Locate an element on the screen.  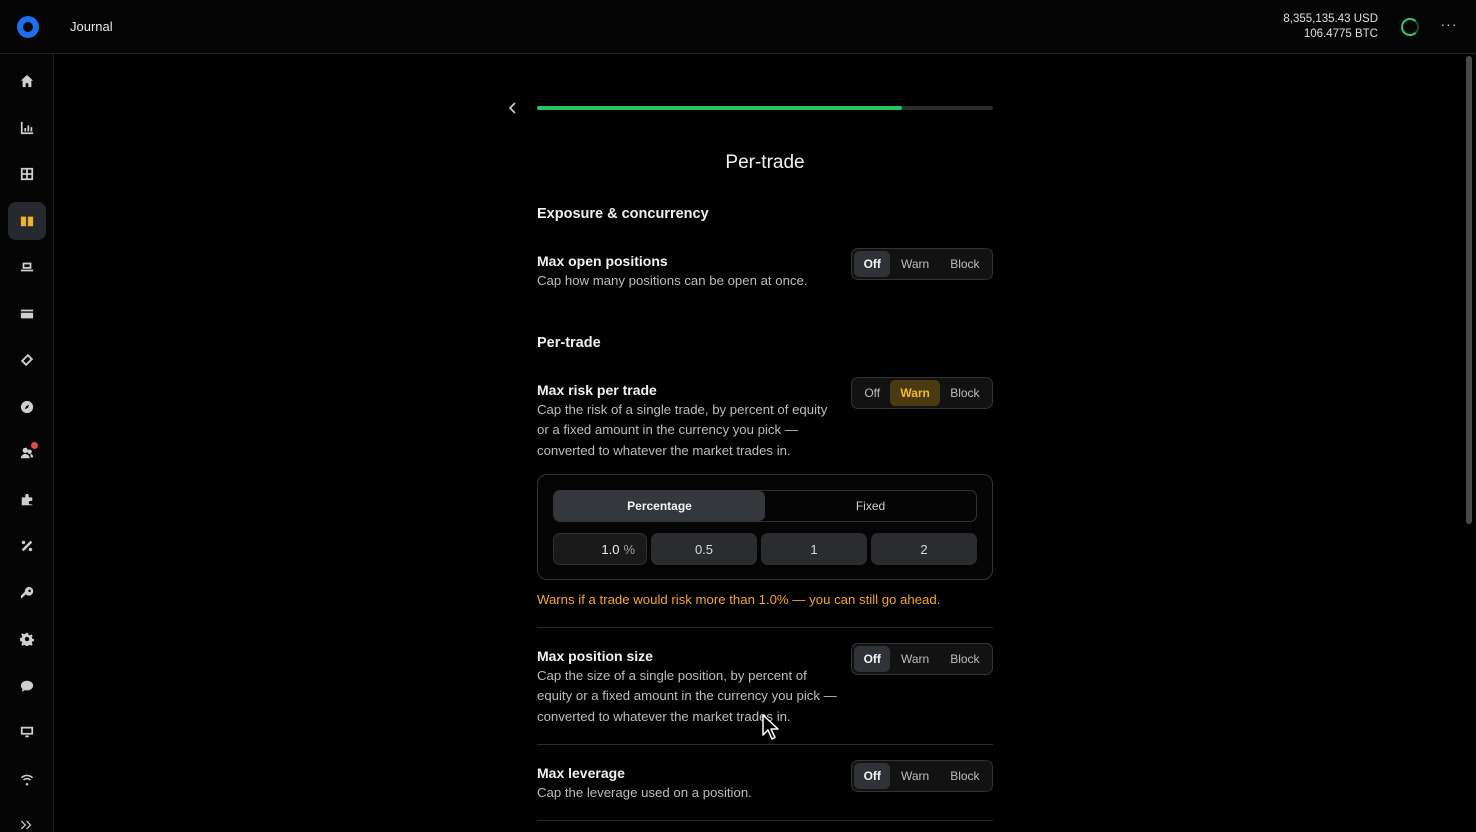
monitor-icon is located at coordinates (27, 732).